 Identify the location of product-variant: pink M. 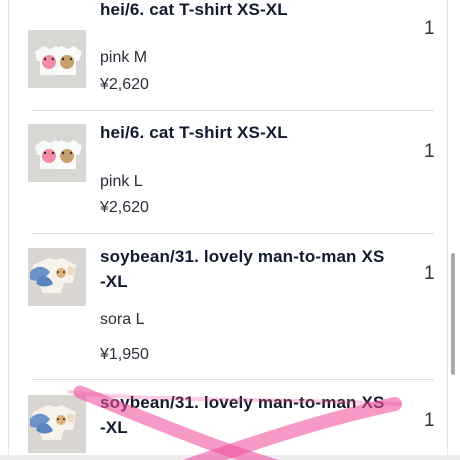
(124, 57).